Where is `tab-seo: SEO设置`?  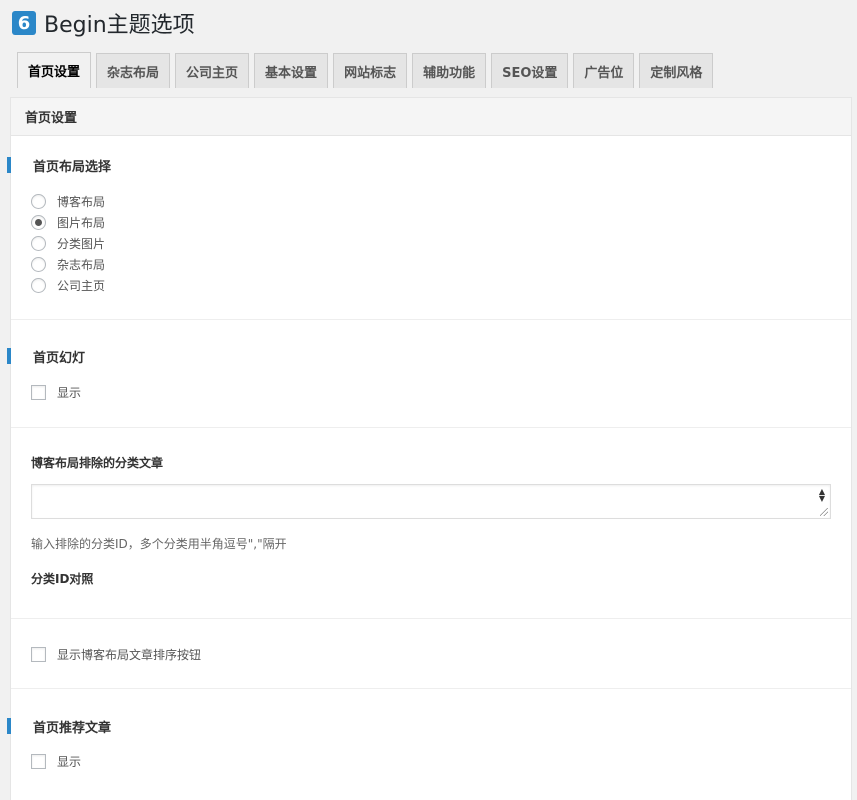
tab-seo: SEO设置 is located at coordinates (530, 70).